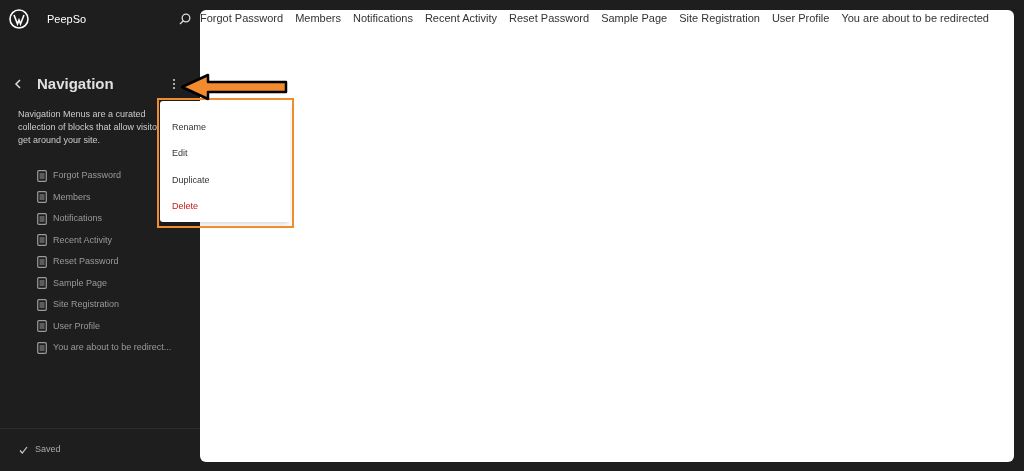 Image resolution: width=1024 pixels, height=471 pixels. Describe the element at coordinates (23, 450) in the screenshot. I see `checkmark-icon` at that location.